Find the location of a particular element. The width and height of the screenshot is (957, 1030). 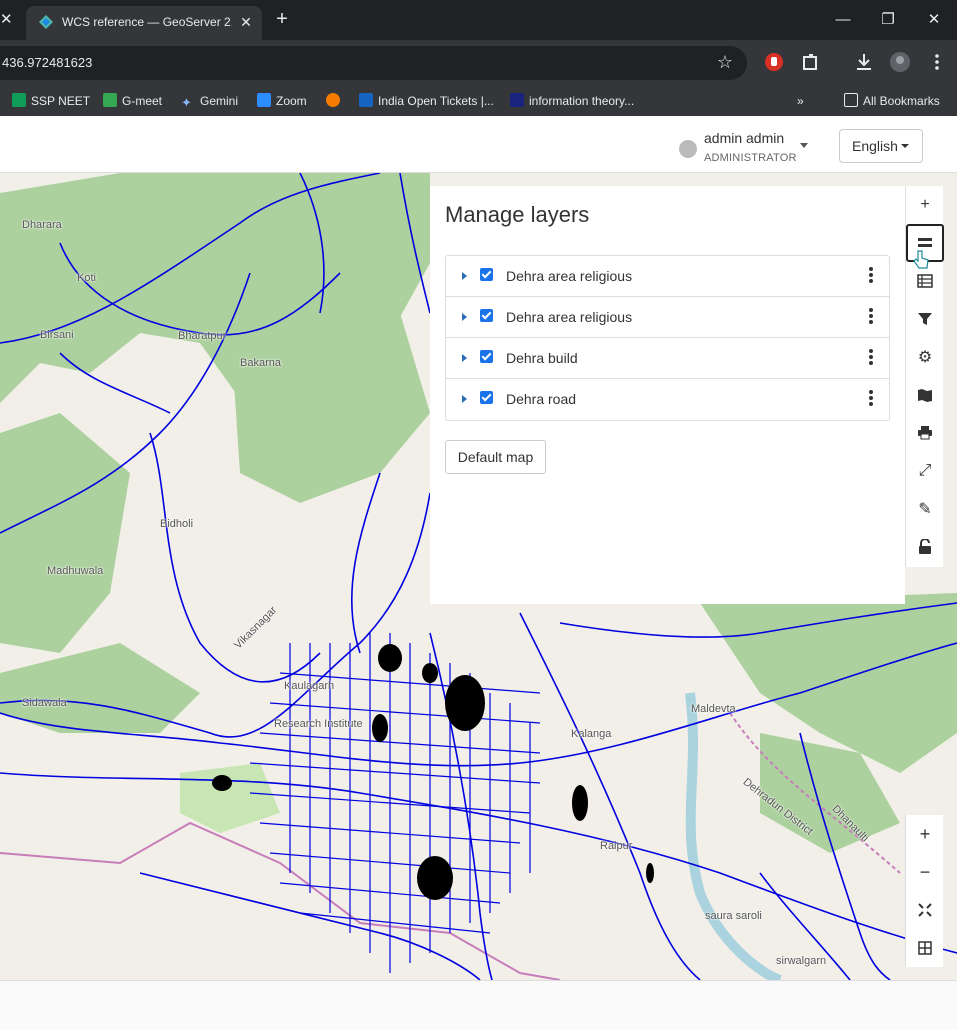

download-icon is located at coordinates (864, 62).